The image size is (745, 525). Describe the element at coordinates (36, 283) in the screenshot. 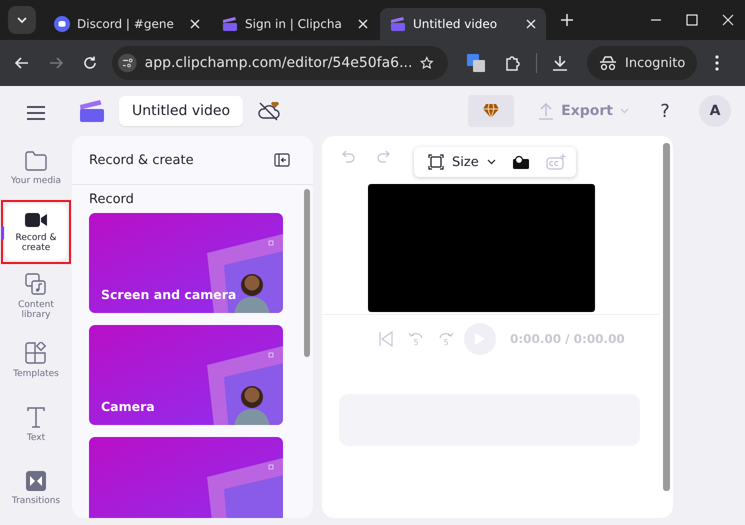

I see `library-icon` at that location.